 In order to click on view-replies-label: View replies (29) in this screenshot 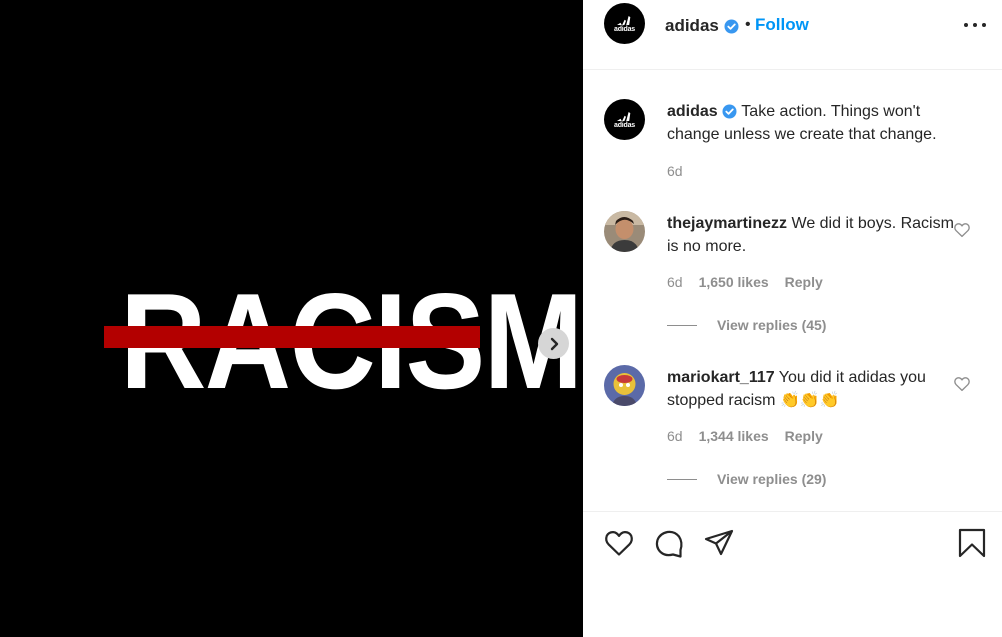, I will do `click(772, 479)`.